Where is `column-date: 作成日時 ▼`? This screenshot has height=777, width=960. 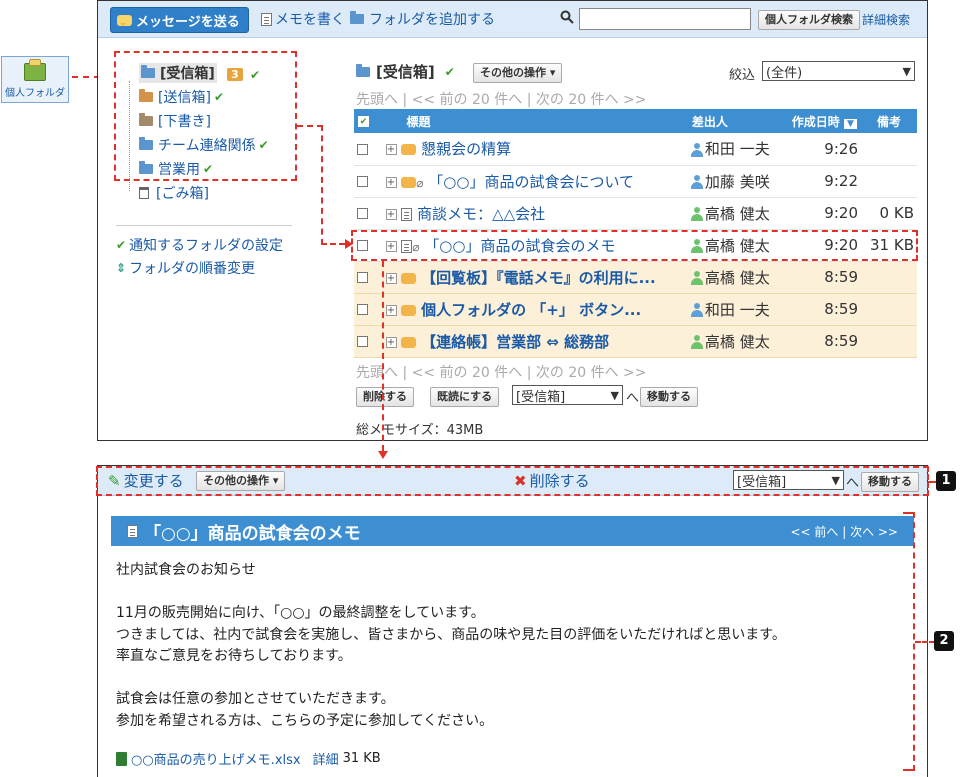
column-date: 作成日時 ▼ is located at coordinates (820, 121).